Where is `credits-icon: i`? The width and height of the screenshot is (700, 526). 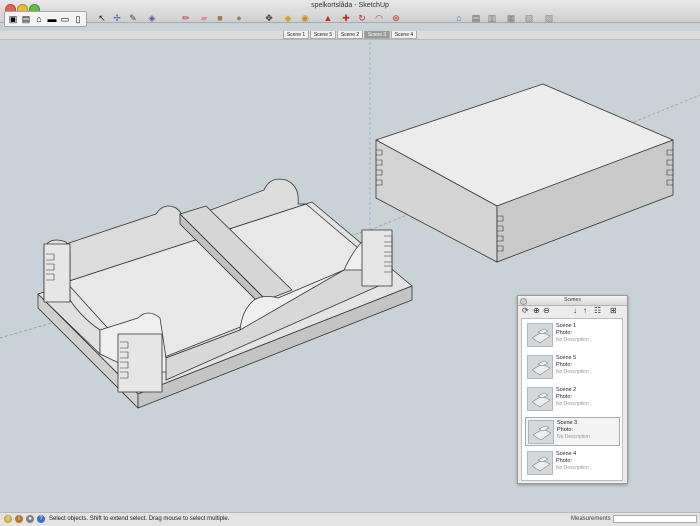
credits-icon: i is located at coordinates (19, 519).